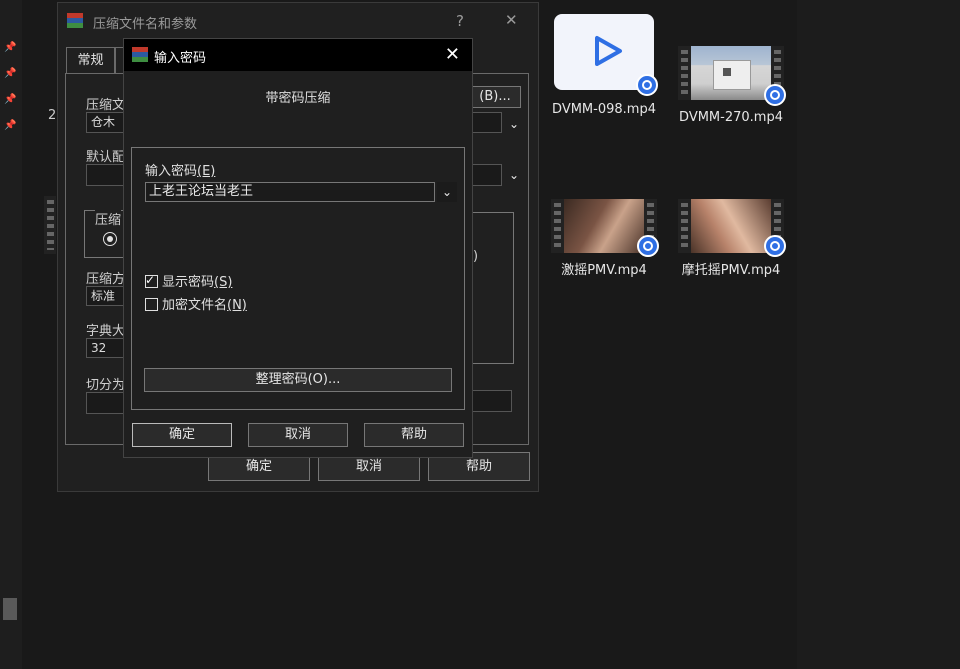 The height and width of the screenshot is (669, 960). I want to click on dictionary-field: 32, so click(106, 348).